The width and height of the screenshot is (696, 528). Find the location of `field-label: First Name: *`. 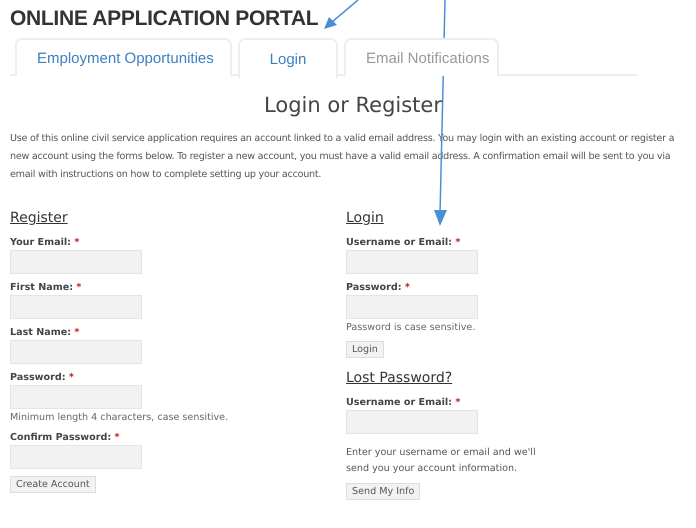

field-label: First Name: * is located at coordinates (46, 287).